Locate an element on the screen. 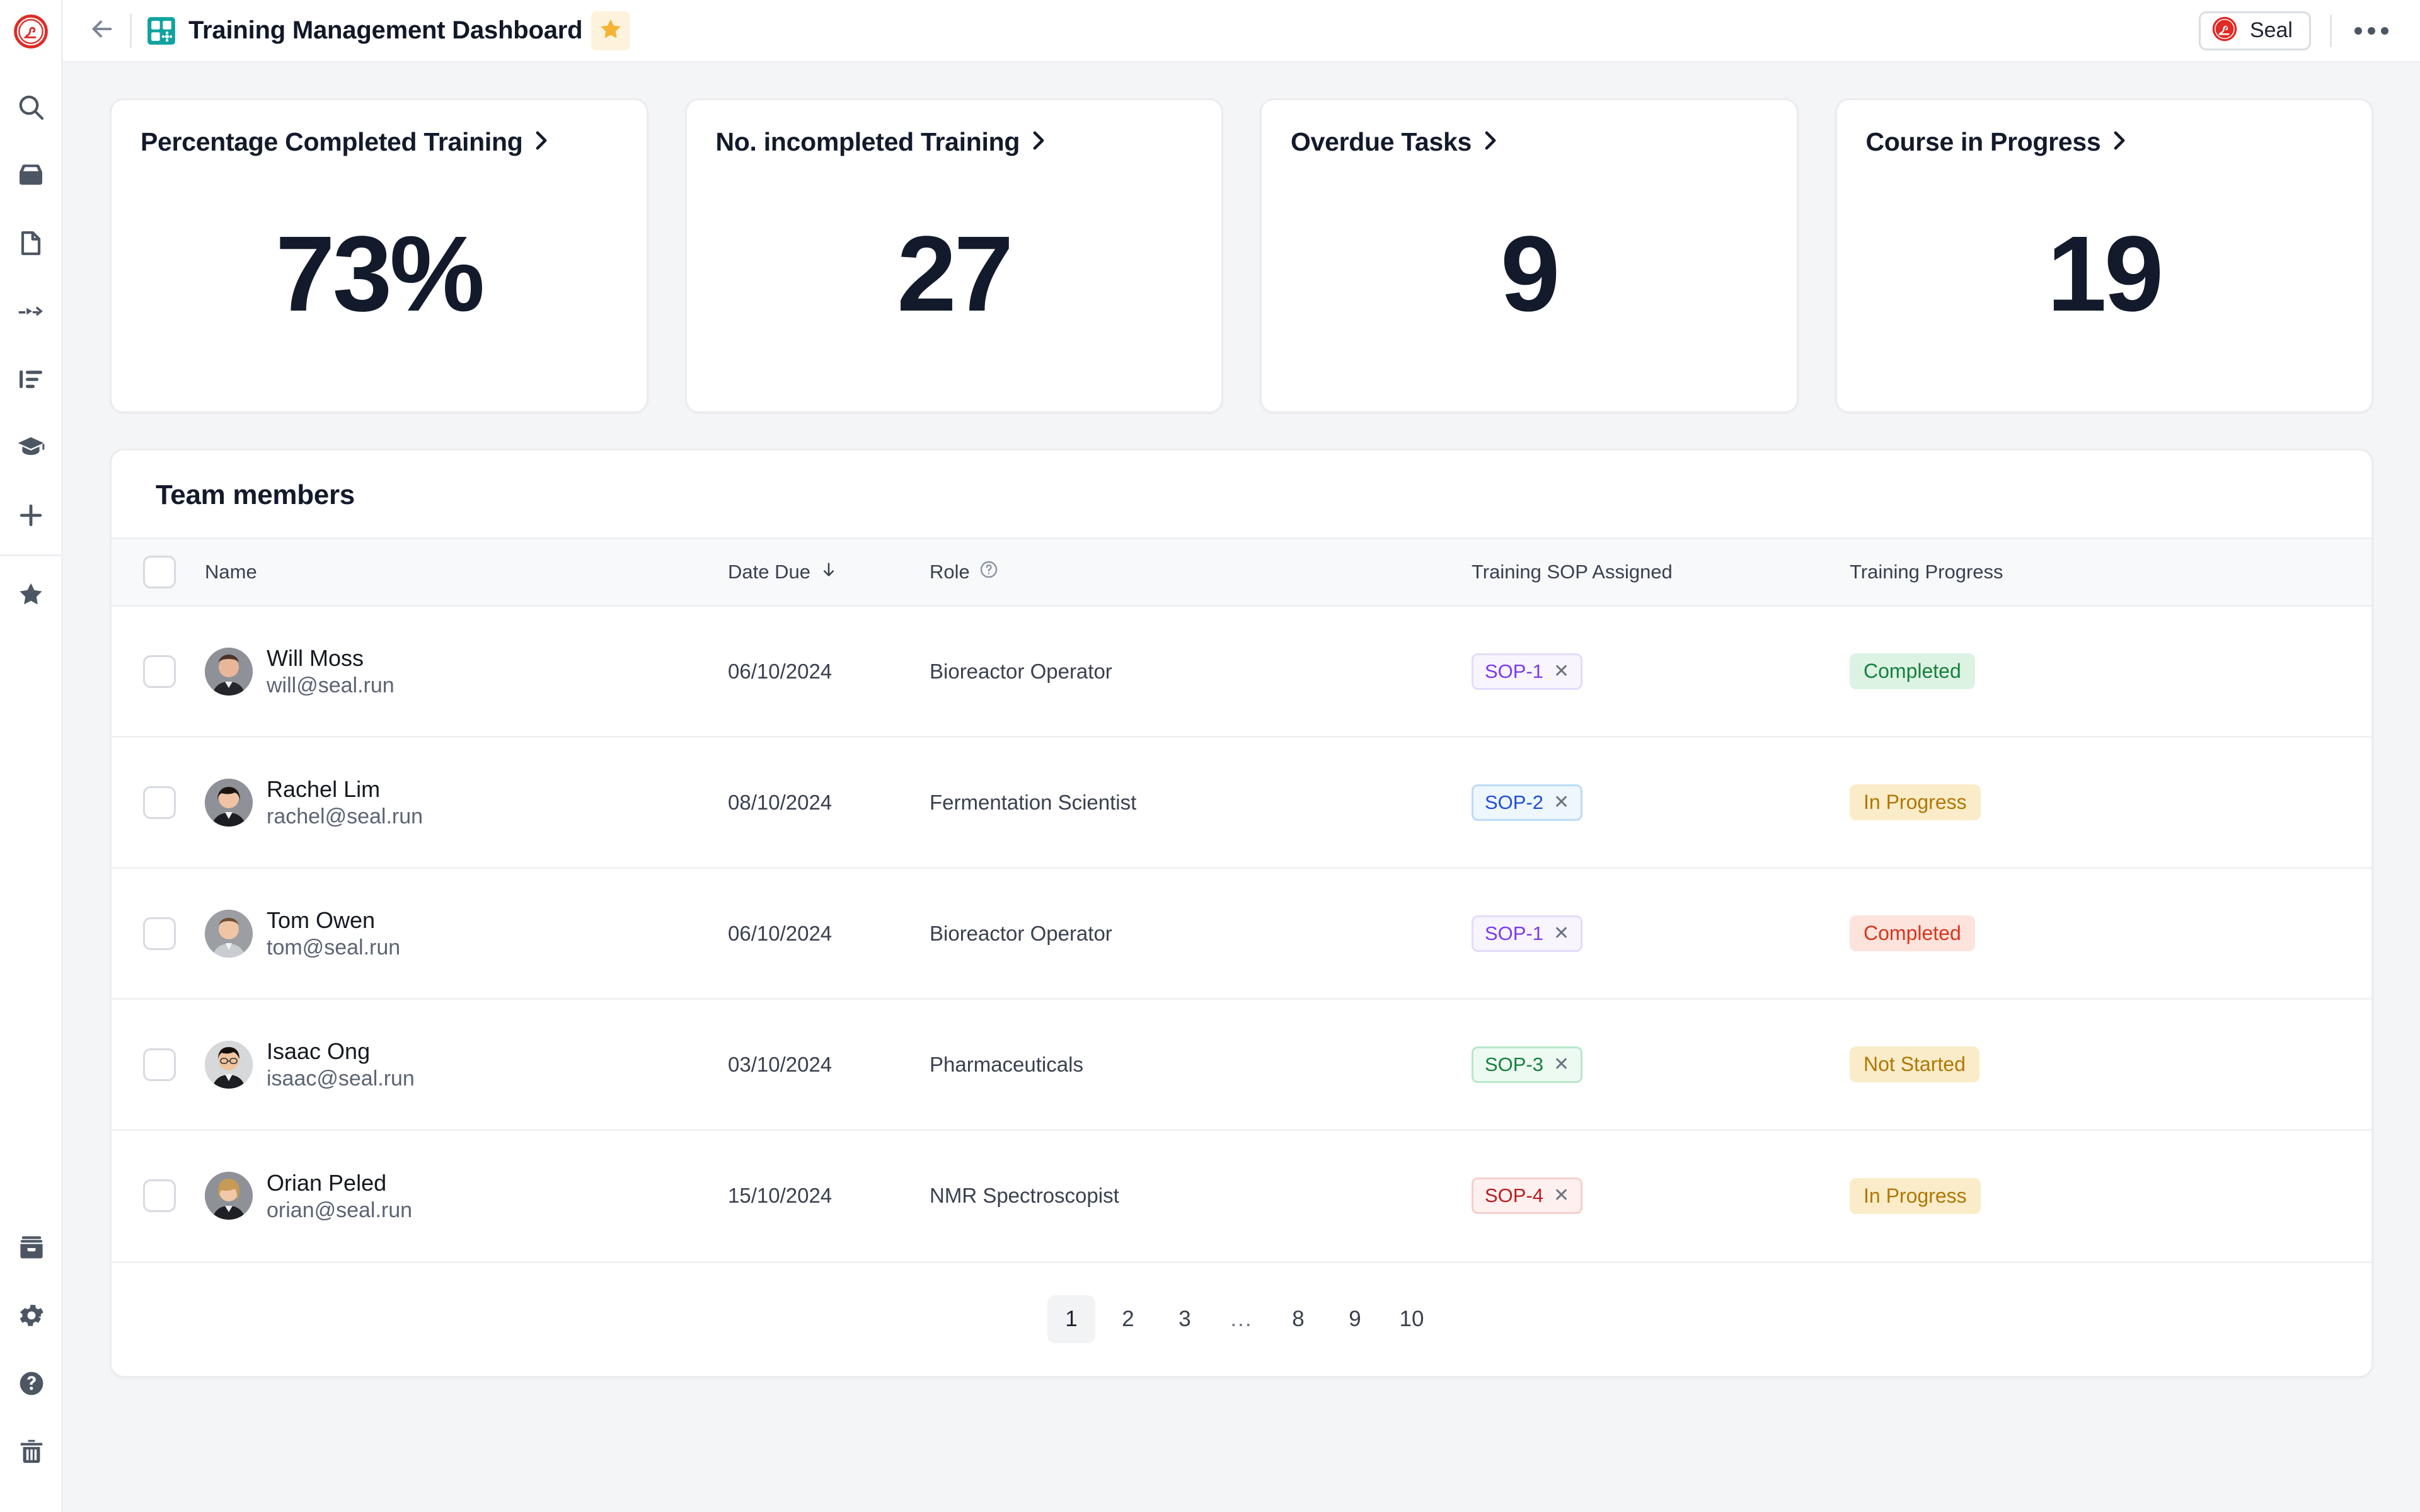 The height and width of the screenshot is (1512, 2420). row-progress-cell: Not Started is located at coordinates (2111, 1064).